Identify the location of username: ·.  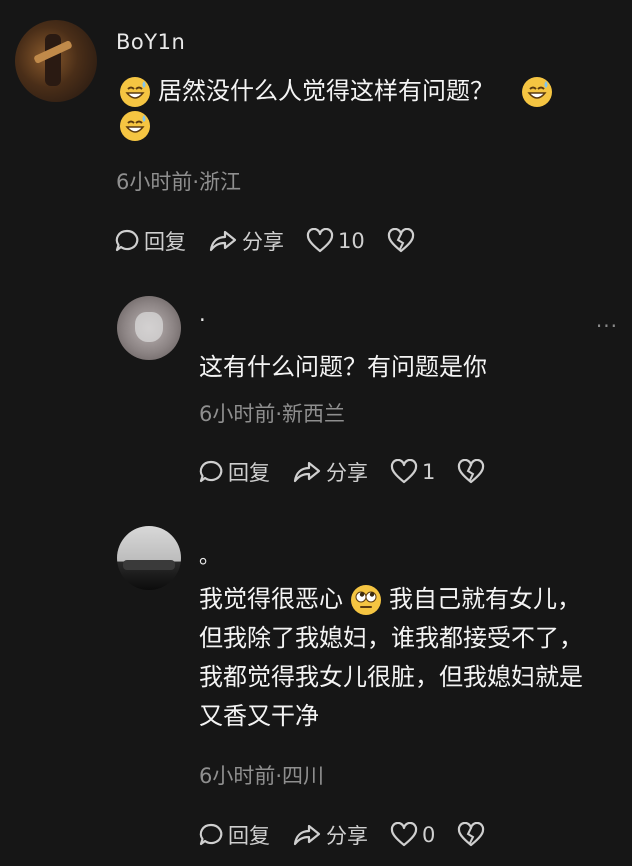
(202, 320).